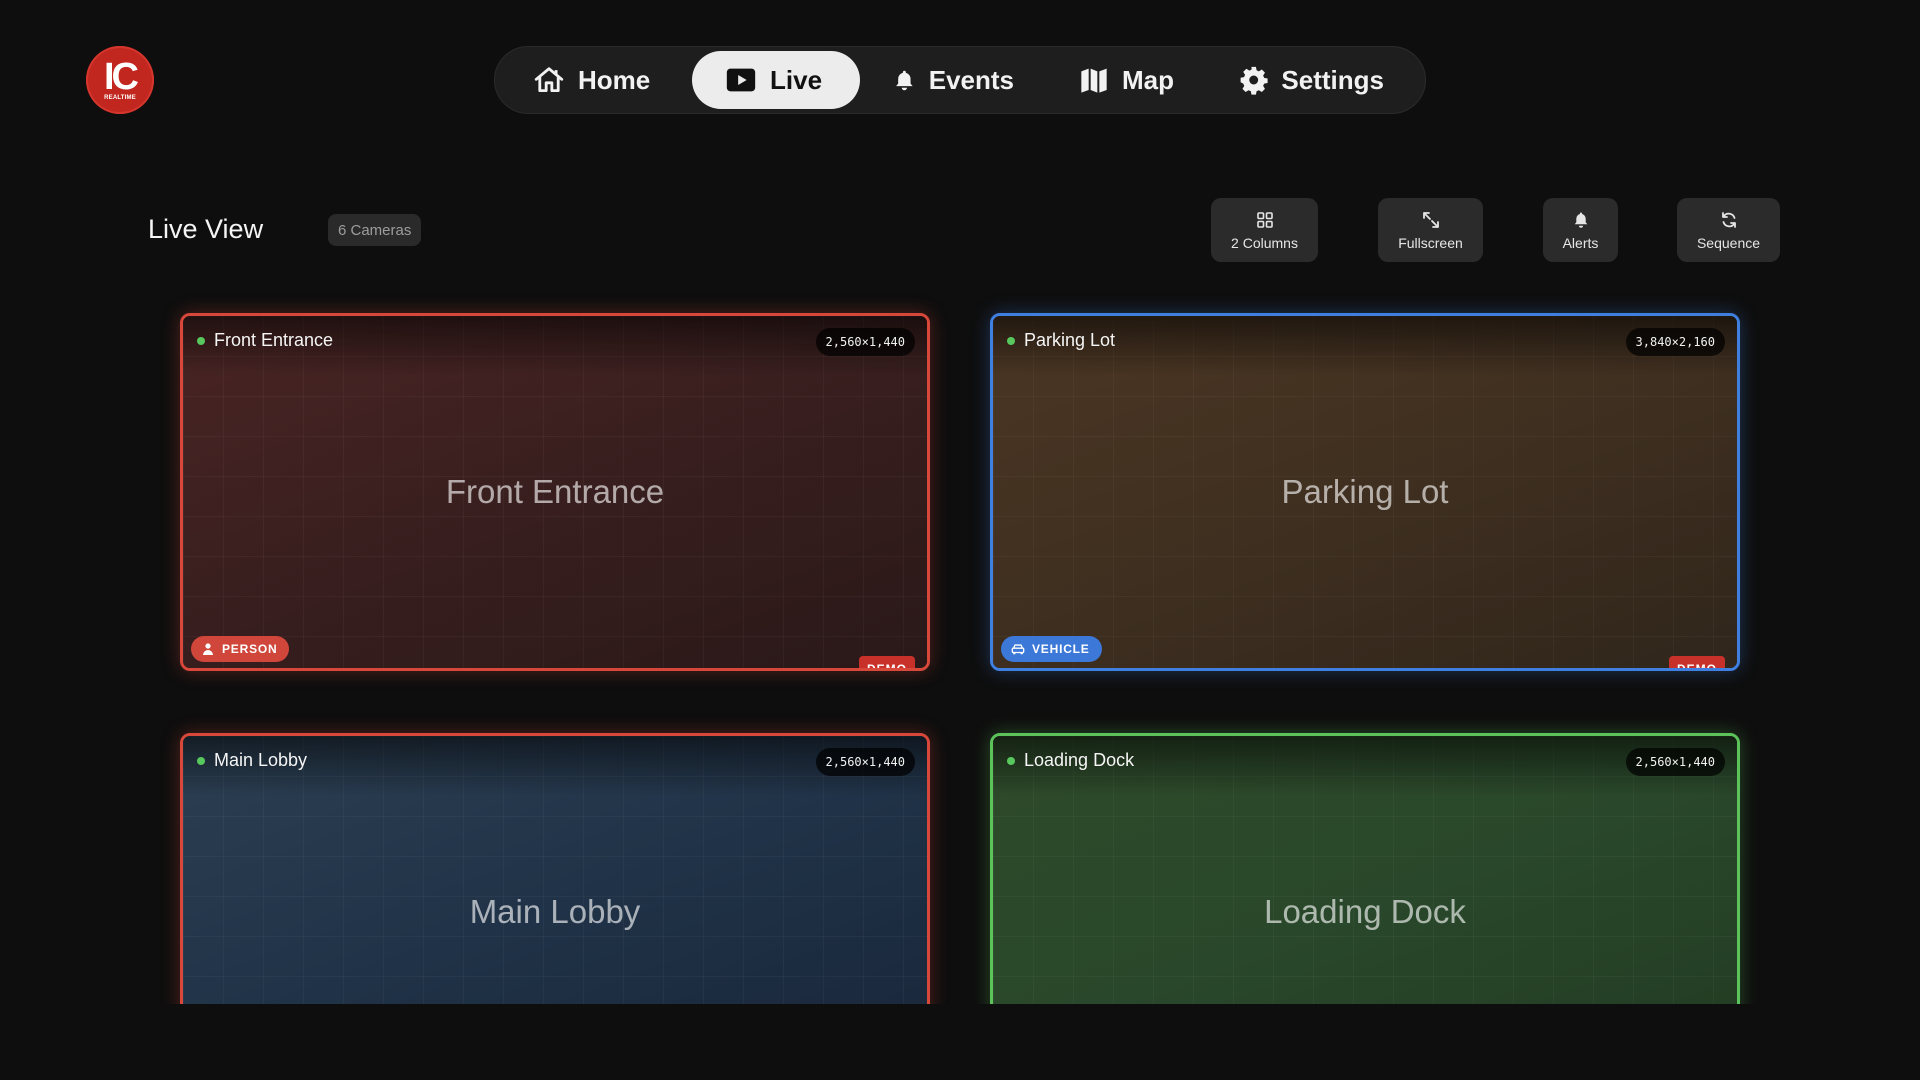 This screenshot has width=1920, height=1080. What do you see at coordinates (1365, 911) in the screenshot?
I see `camera-placeholder-title: Loading Dock` at bounding box center [1365, 911].